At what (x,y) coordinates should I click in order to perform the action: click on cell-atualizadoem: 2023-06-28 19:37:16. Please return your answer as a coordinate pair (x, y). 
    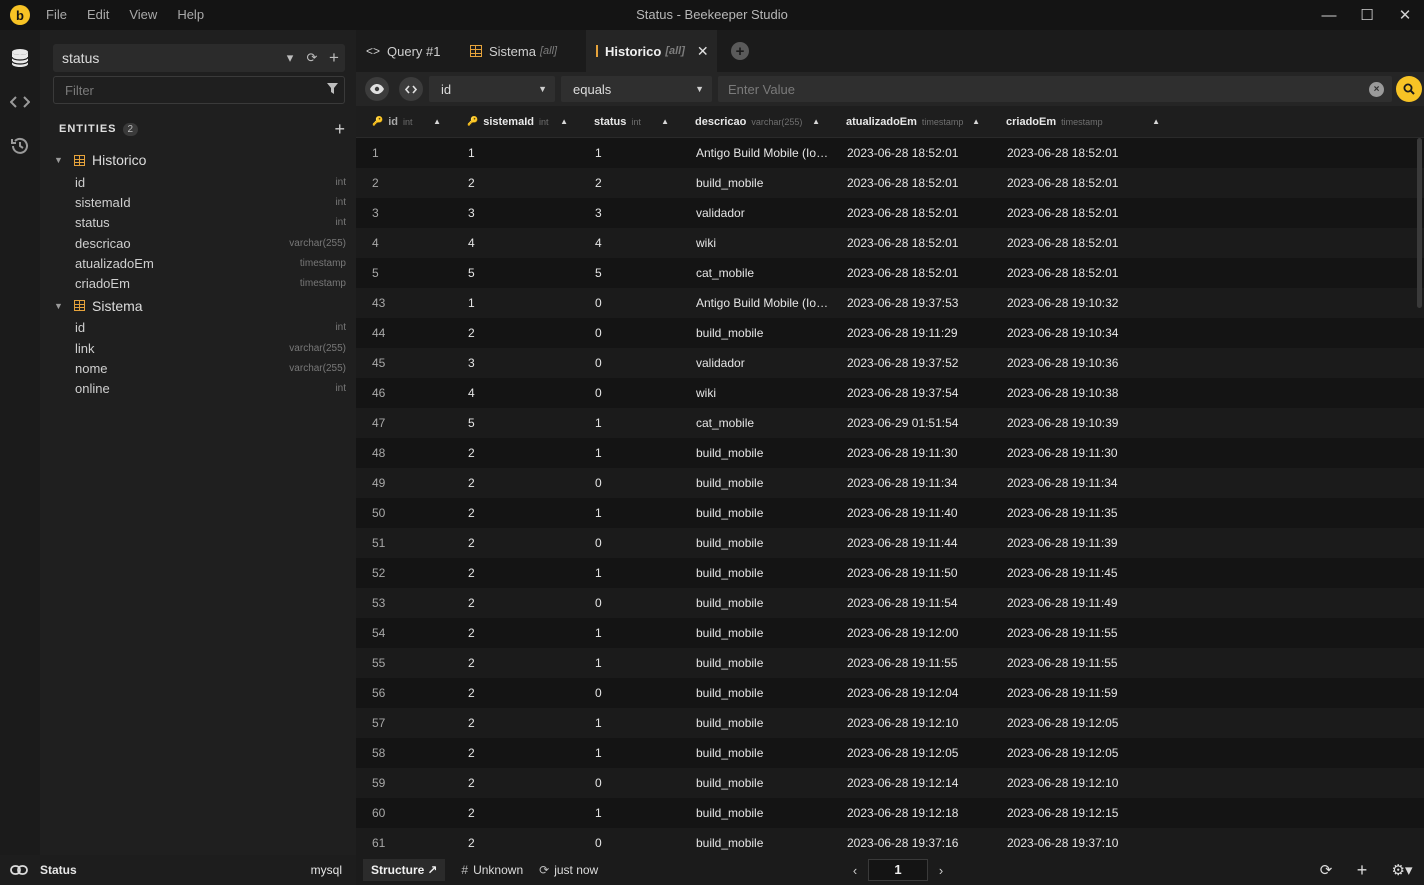
    Looking at the image, I should click on (910, 841).